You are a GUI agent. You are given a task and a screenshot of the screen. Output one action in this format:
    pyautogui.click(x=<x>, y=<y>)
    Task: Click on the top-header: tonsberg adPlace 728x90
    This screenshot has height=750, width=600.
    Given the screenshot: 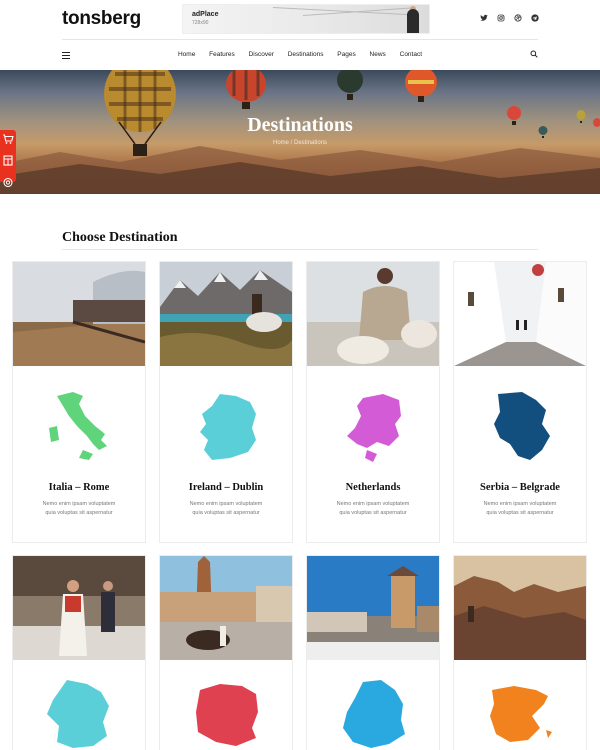 What is the action you would take?
    pyautogui.click(x=300, y=20)
    